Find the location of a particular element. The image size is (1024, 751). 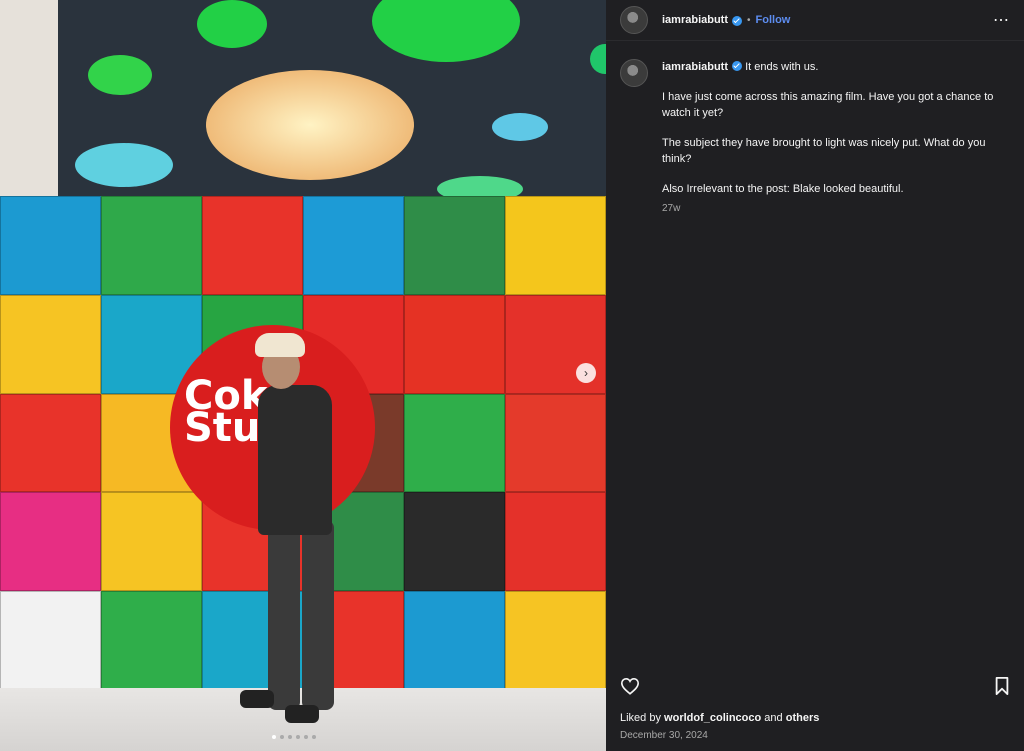

person-body is located at coordinates (295, 460).